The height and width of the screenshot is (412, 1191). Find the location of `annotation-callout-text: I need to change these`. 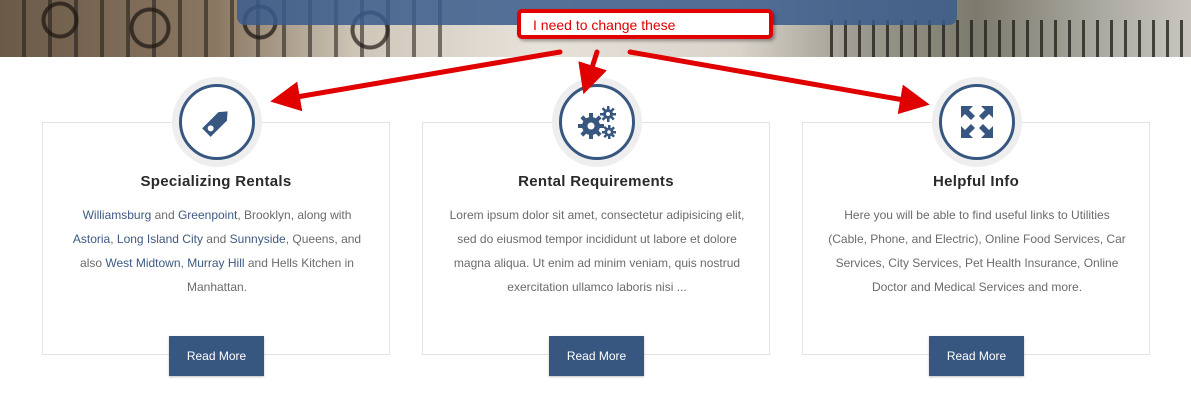

annotation-callout-text: I need to change these is located at coordinates (604, 25).